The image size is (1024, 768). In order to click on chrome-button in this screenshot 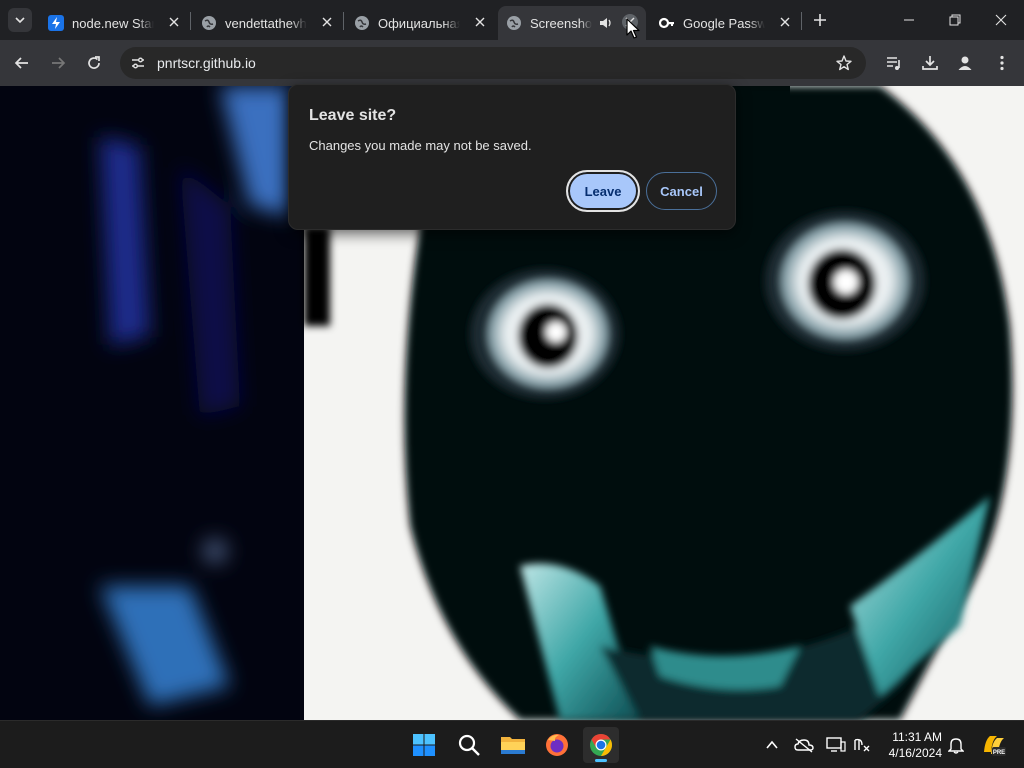, I will do `click(601, 745)`.